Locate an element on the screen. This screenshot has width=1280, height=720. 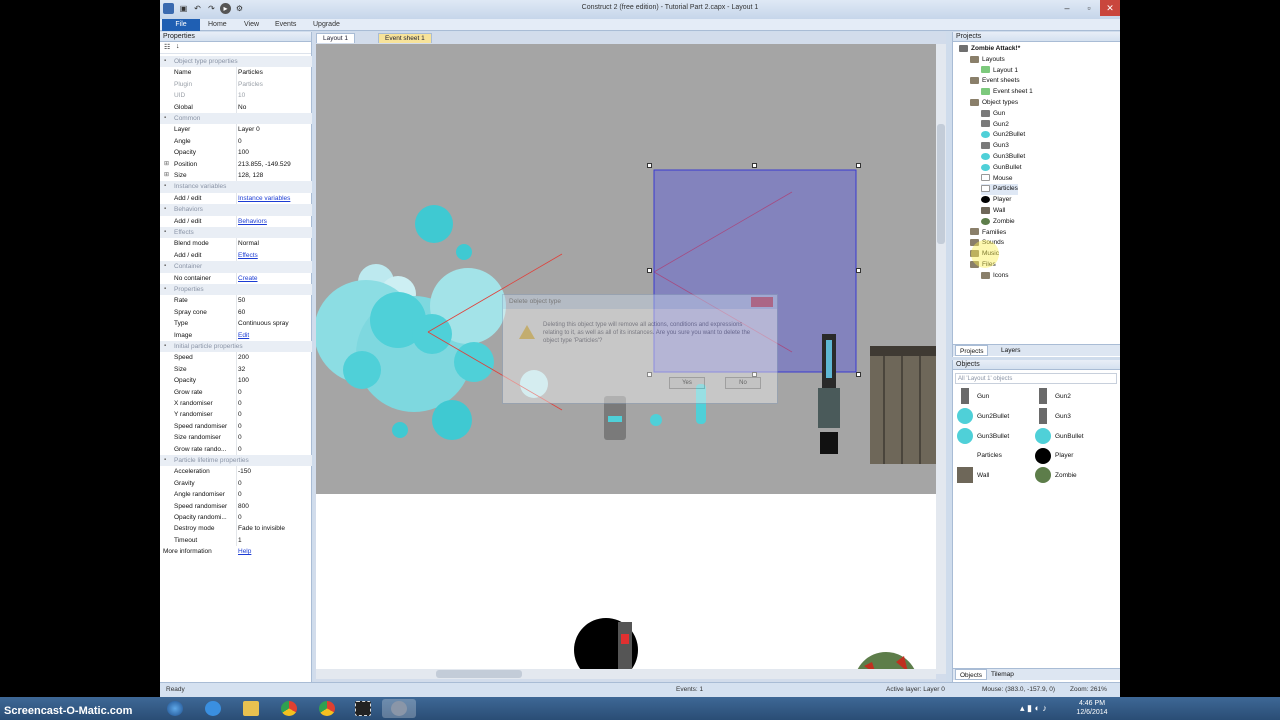
tab-layers: Layers is located at coordinates (1011, 350).